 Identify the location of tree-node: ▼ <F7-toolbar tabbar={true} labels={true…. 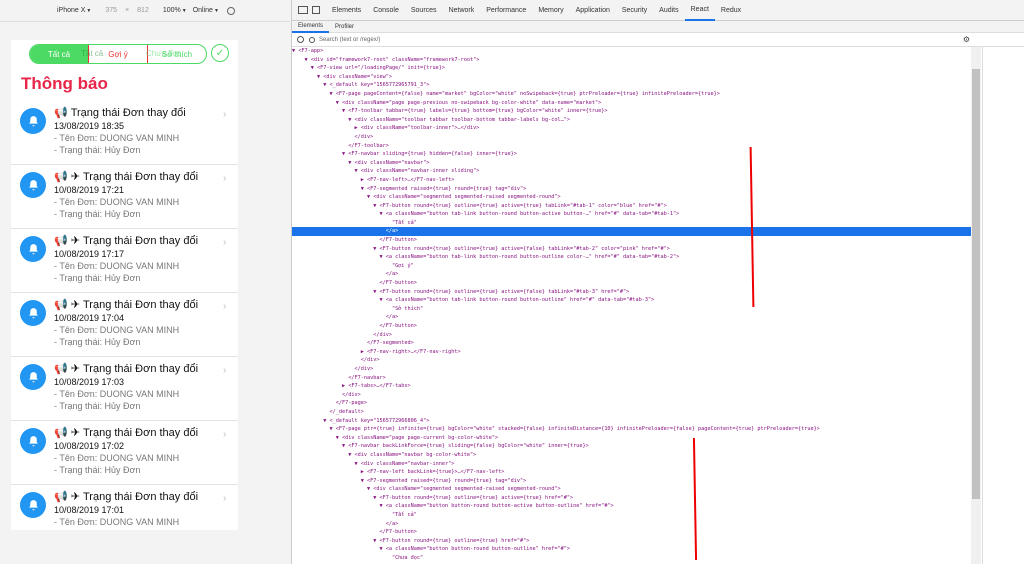
(632, 111).